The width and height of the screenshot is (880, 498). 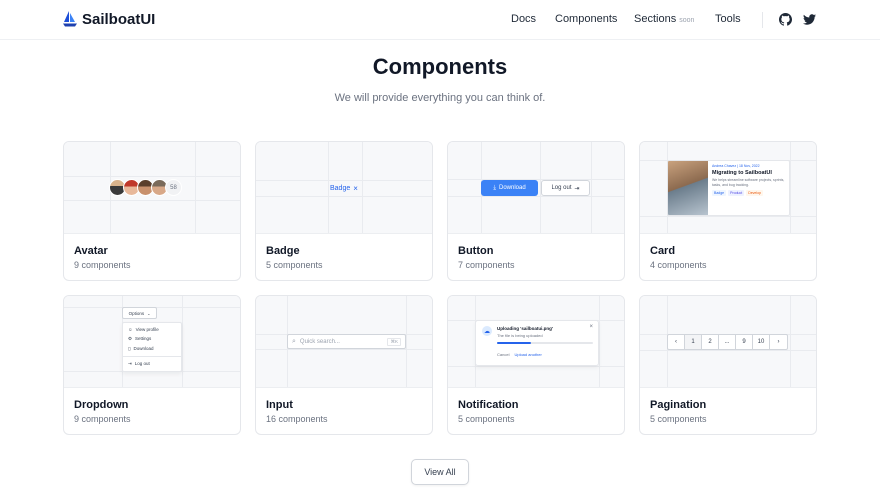 I want to click on component-card-badge: Badge × Badge 5 components, so click(x=344, y=211).